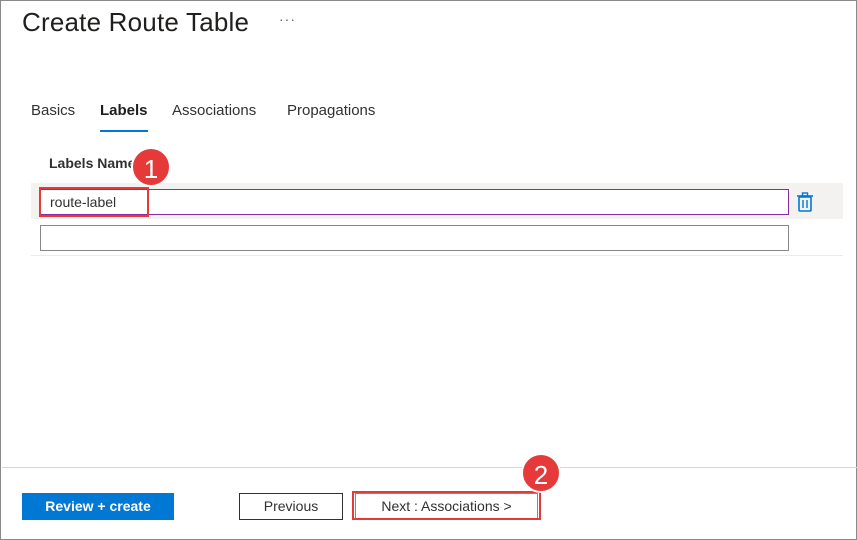  Describe the element at coordinates (805, 202) in the screenshot. I see `trash-icon` at that location.